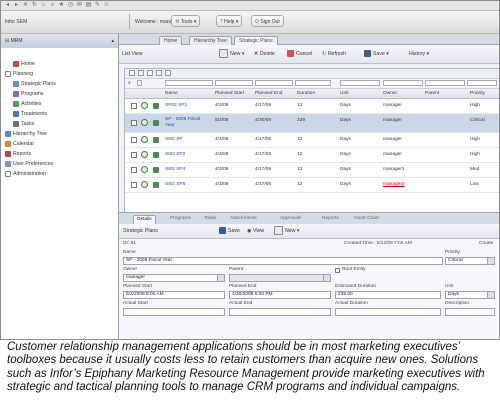 Image resolution: width=500 pixels, height=418 pixels. What do you see at coordinates (25, 174) in the screenshot?
I see `sidebar-item-administration: Administration` at bounding box center [25, 174].